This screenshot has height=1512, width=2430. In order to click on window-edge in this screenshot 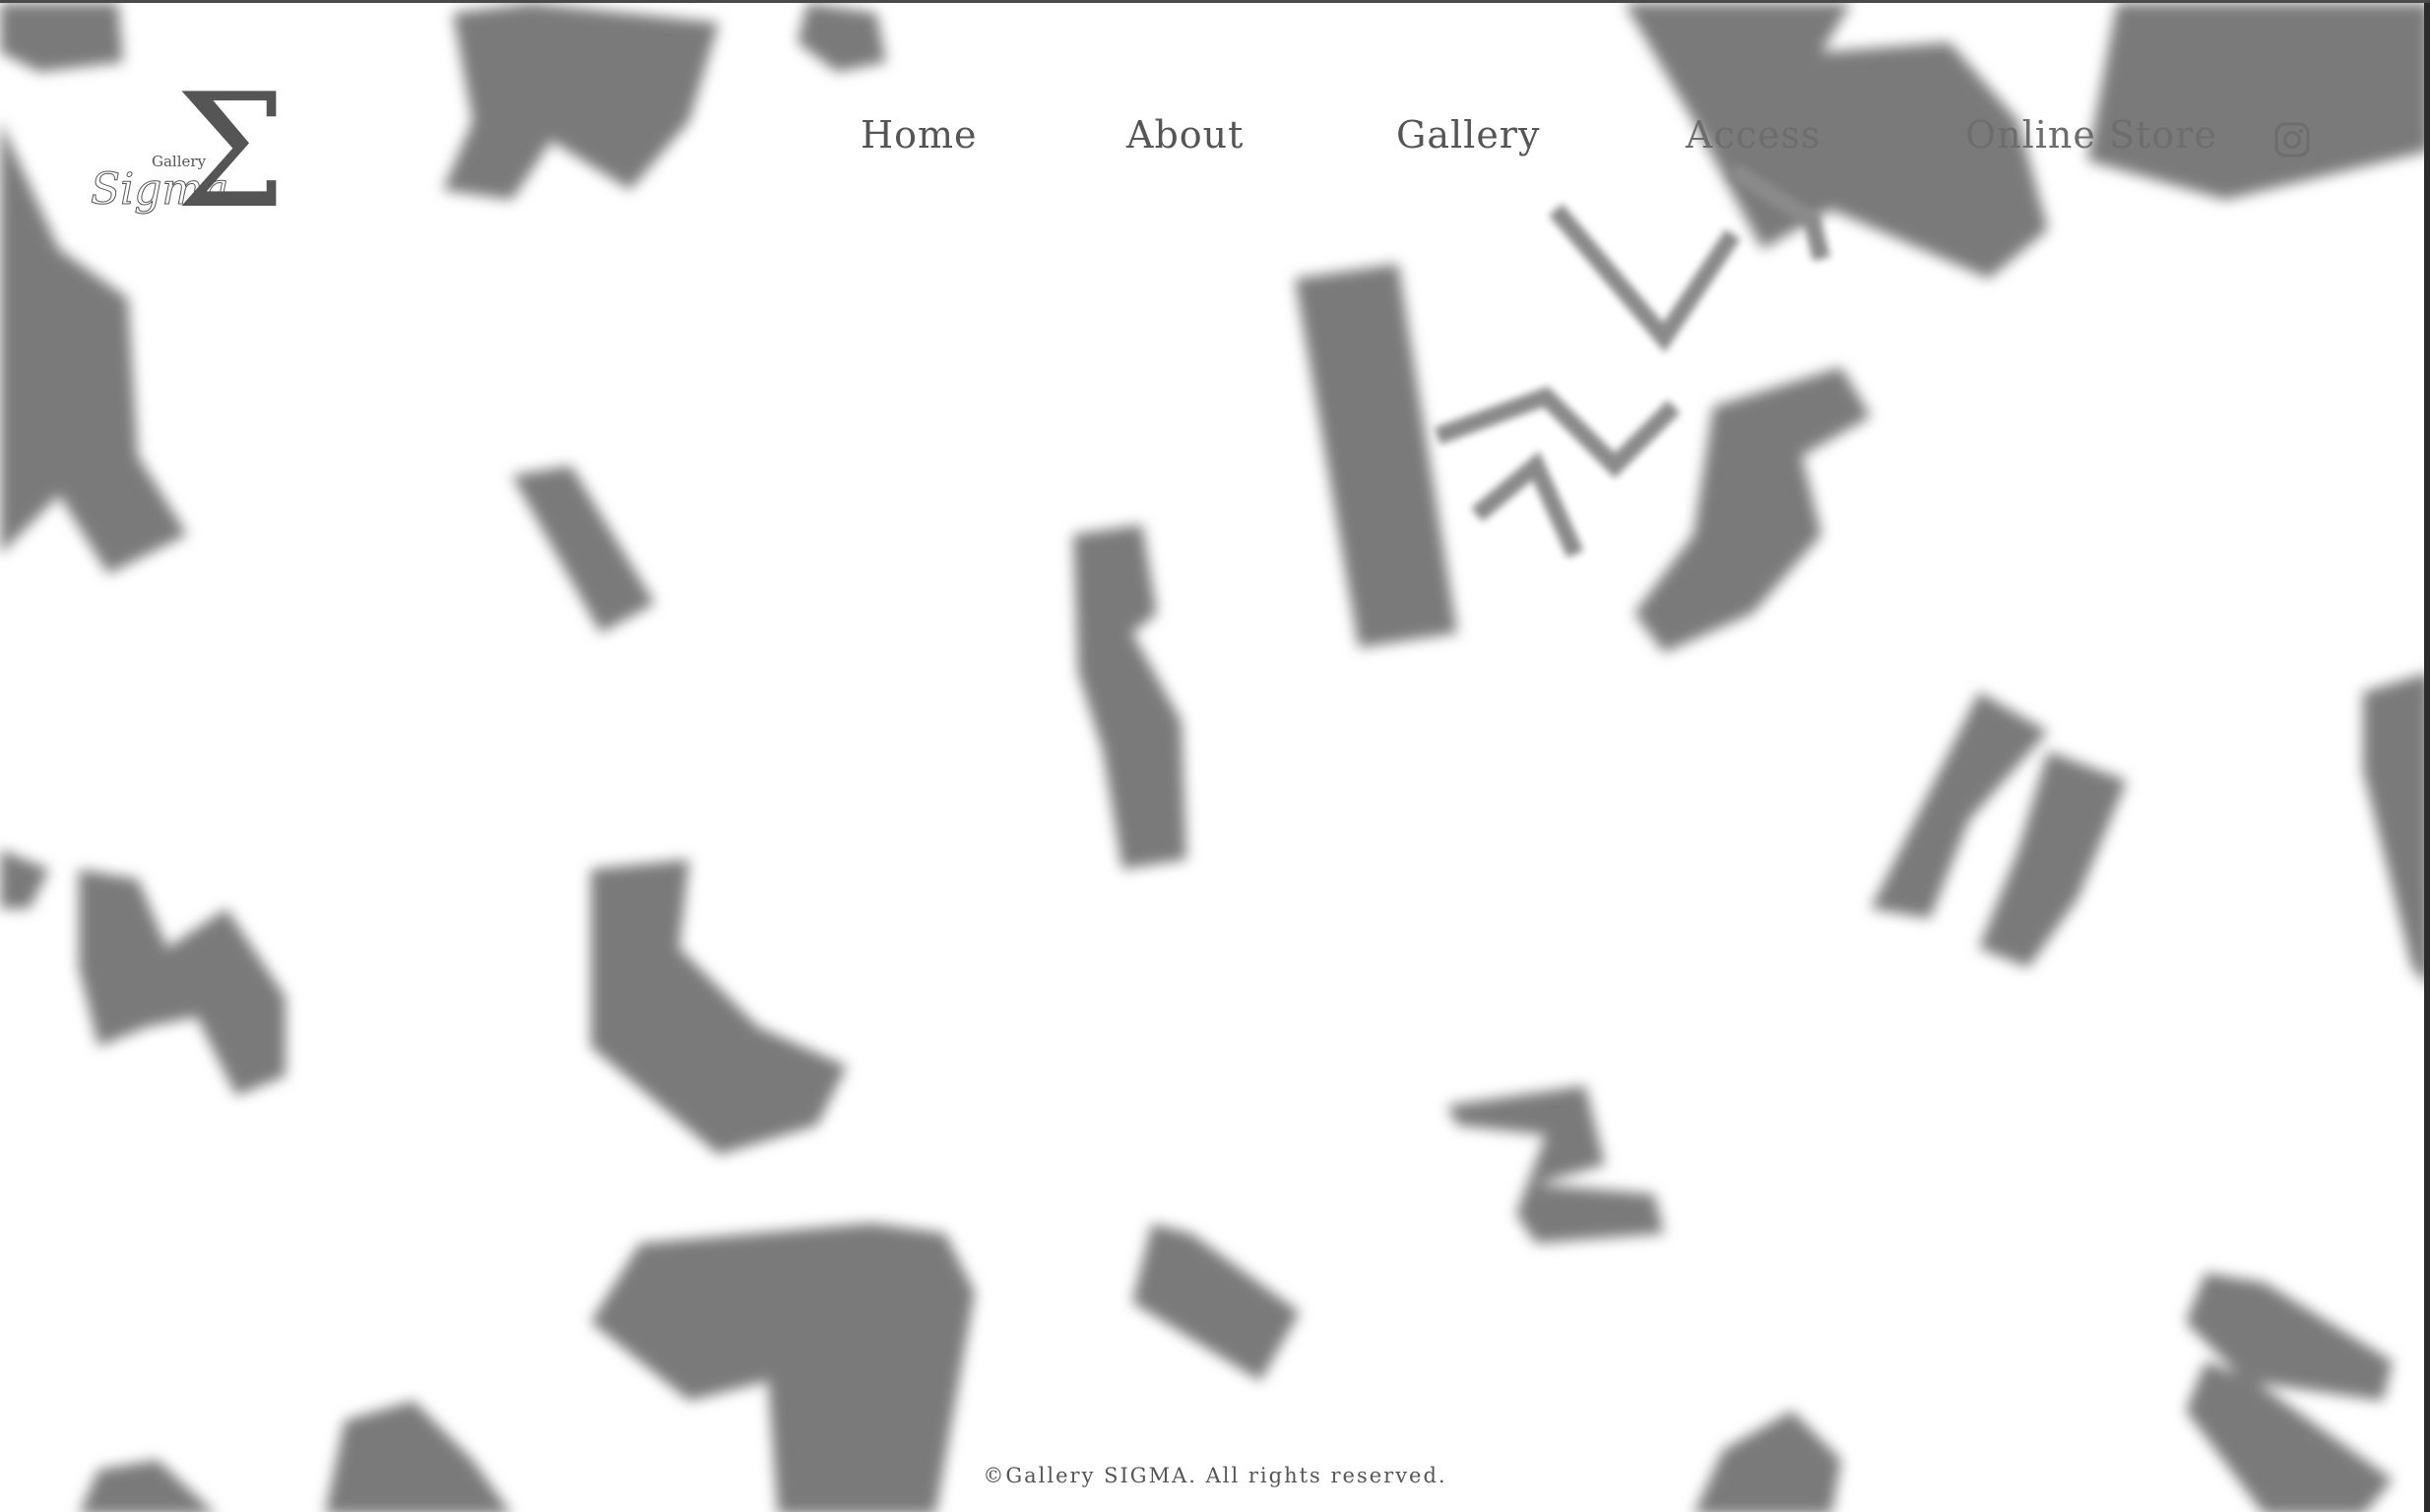, I will do `click(2427, 757)`.